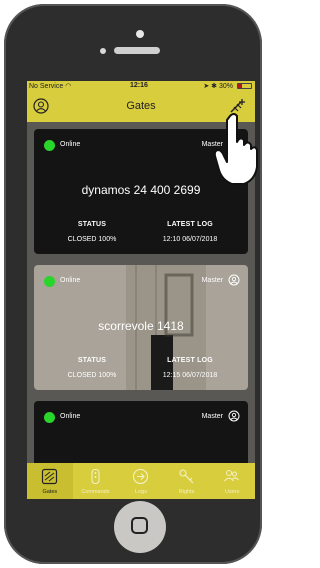 This screenshot has width=320, height=568. Describe the element at coordinates (190, 375) in the screenshot. I see `log-value: 12:15 06/07/2018` at that location.